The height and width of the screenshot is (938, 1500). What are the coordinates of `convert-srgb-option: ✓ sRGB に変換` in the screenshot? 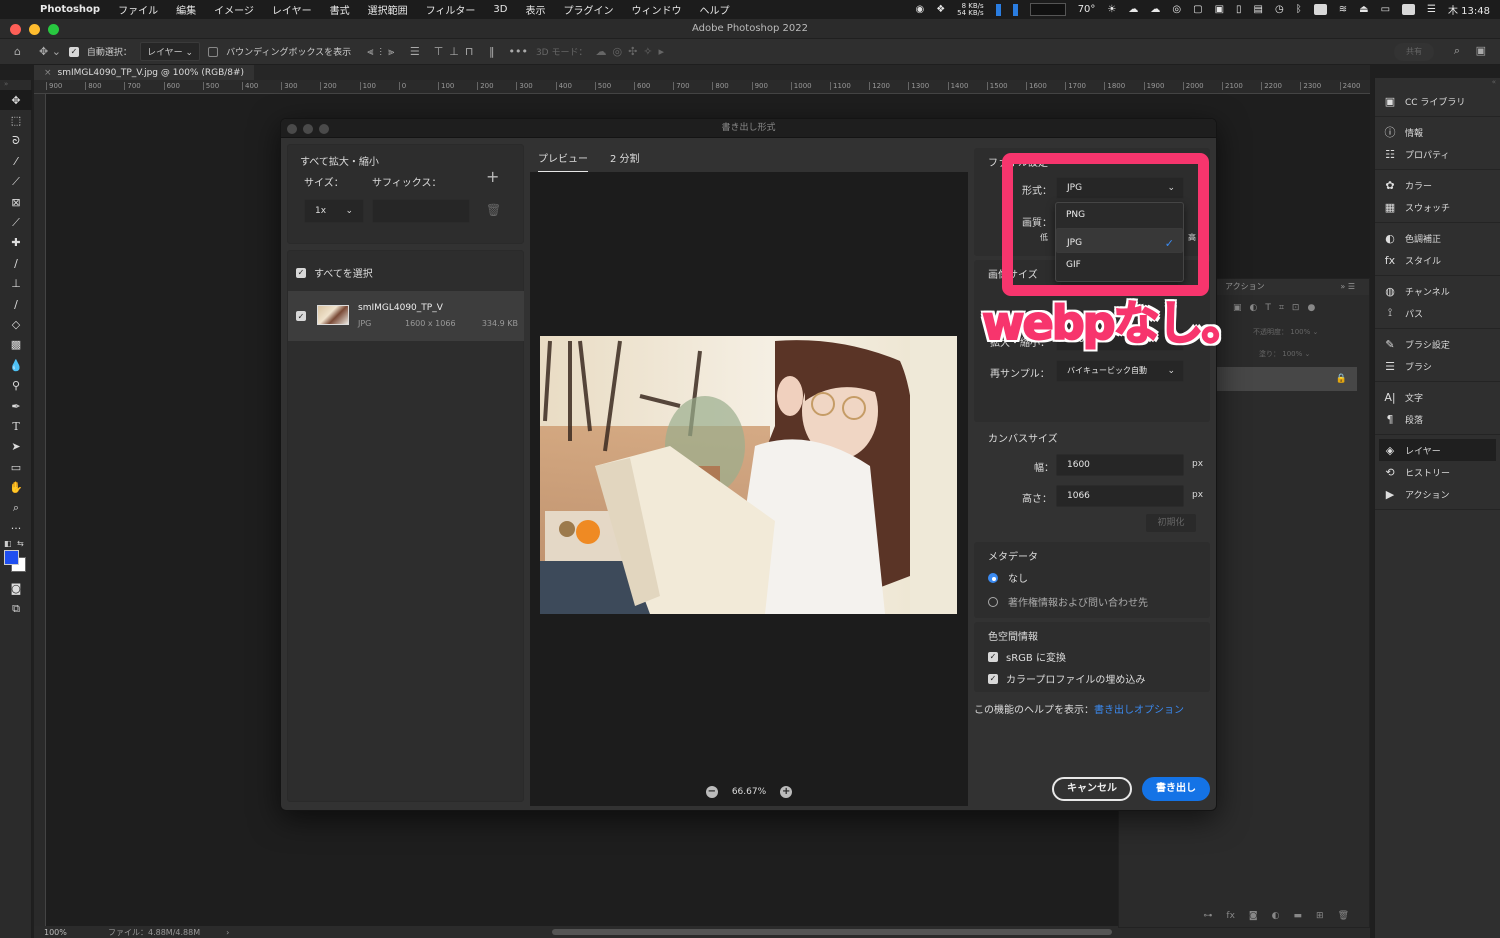 It's located at (1027, 656).